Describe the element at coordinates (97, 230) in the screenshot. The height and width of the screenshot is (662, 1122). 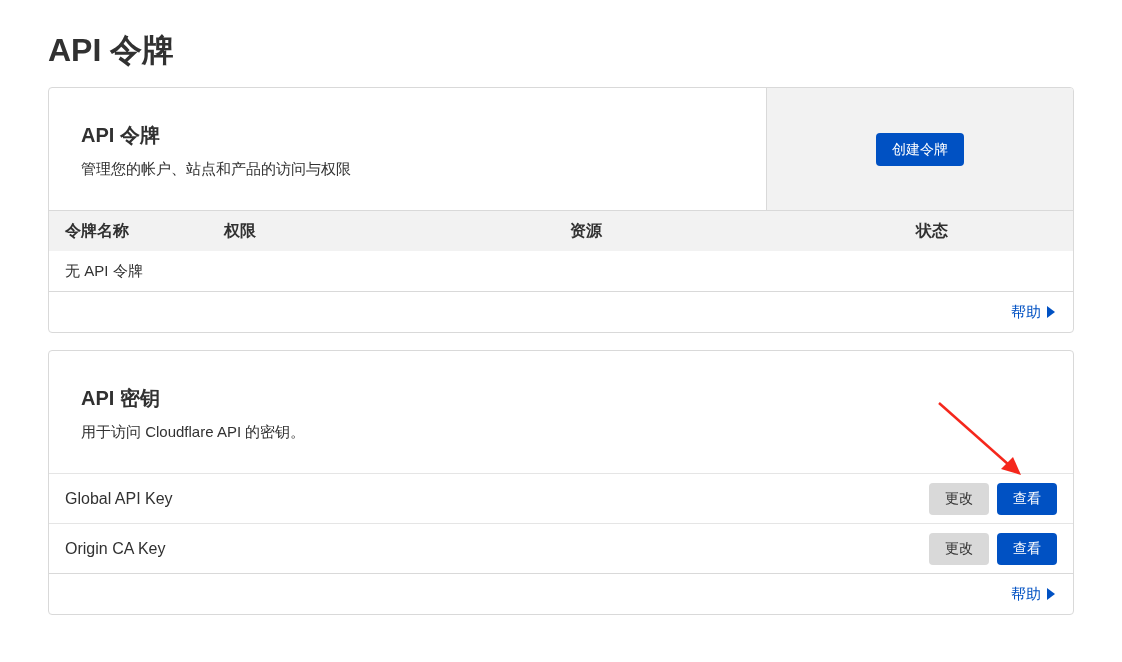
I see `column-header: 令牌名称` at that location.